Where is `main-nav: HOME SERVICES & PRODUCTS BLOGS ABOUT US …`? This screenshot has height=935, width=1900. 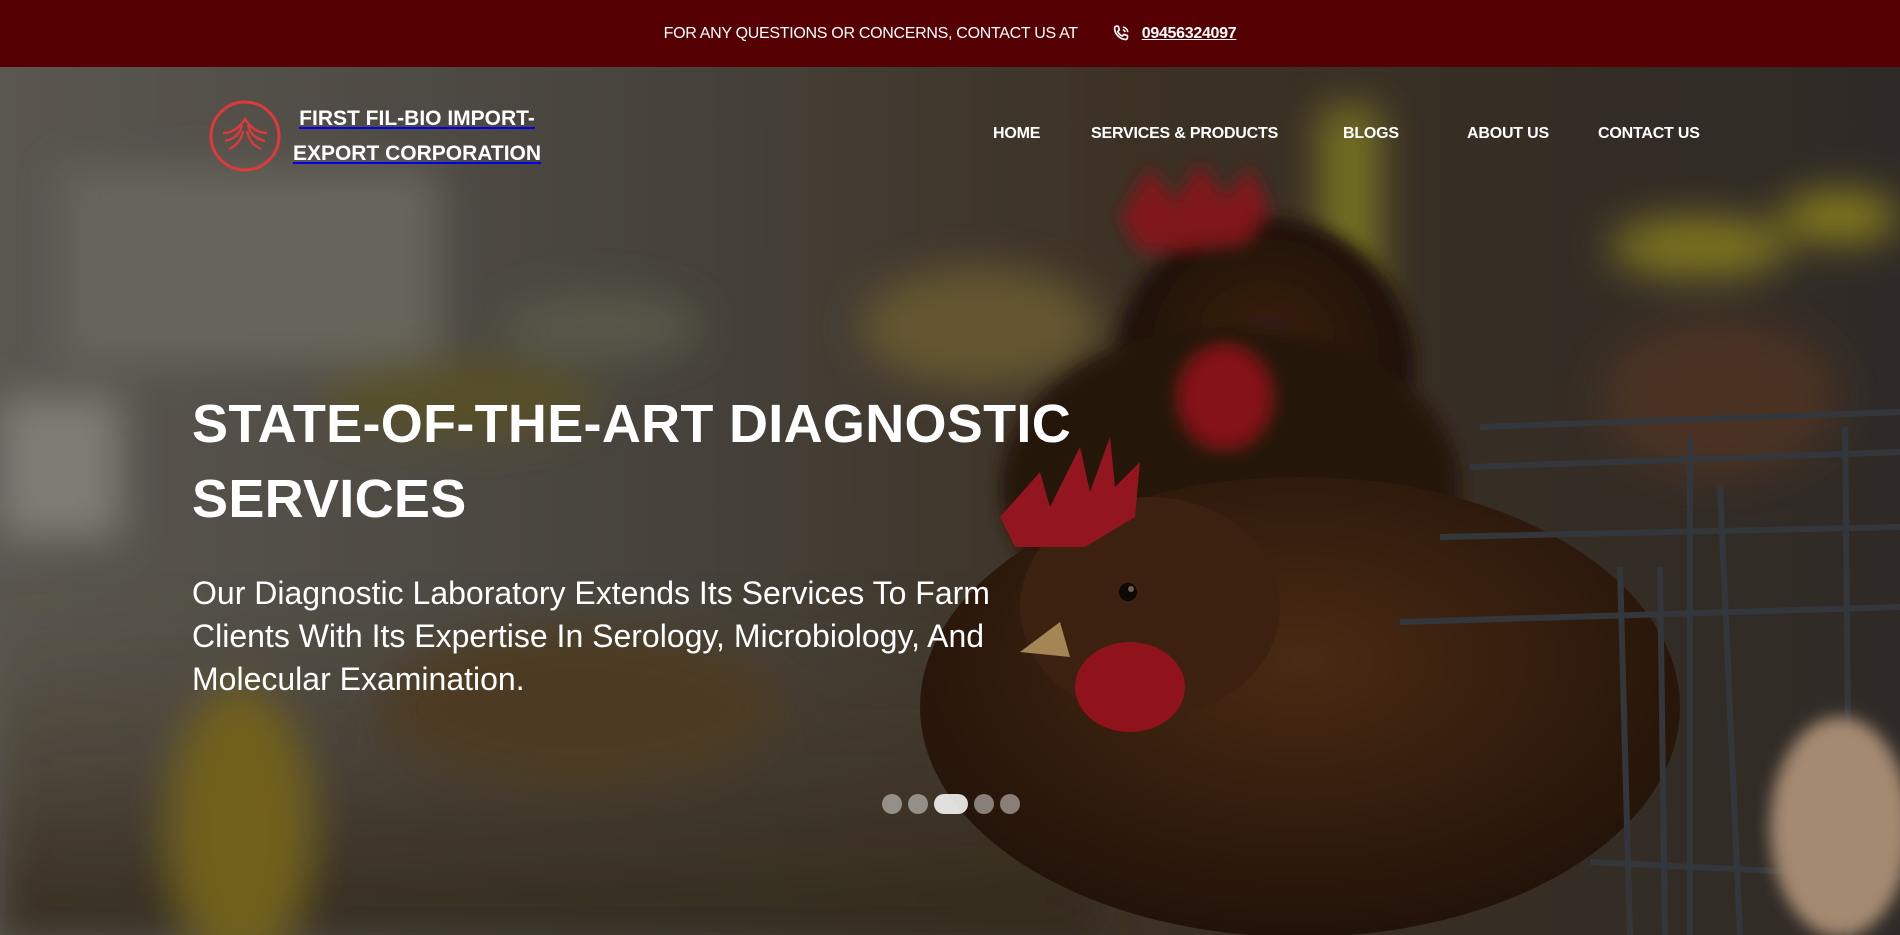 main-nav: HOME SERVICES & PRODUCTS BLOGS ABOUT US … is located at coordinates (950, 137).